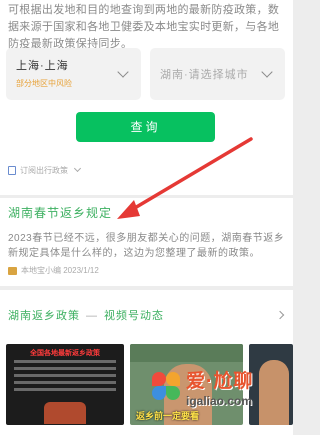  What do you see at coordinates (145, 127) in the screenshot?
I see `query-button: 查询` at bounding box center [145, 127].